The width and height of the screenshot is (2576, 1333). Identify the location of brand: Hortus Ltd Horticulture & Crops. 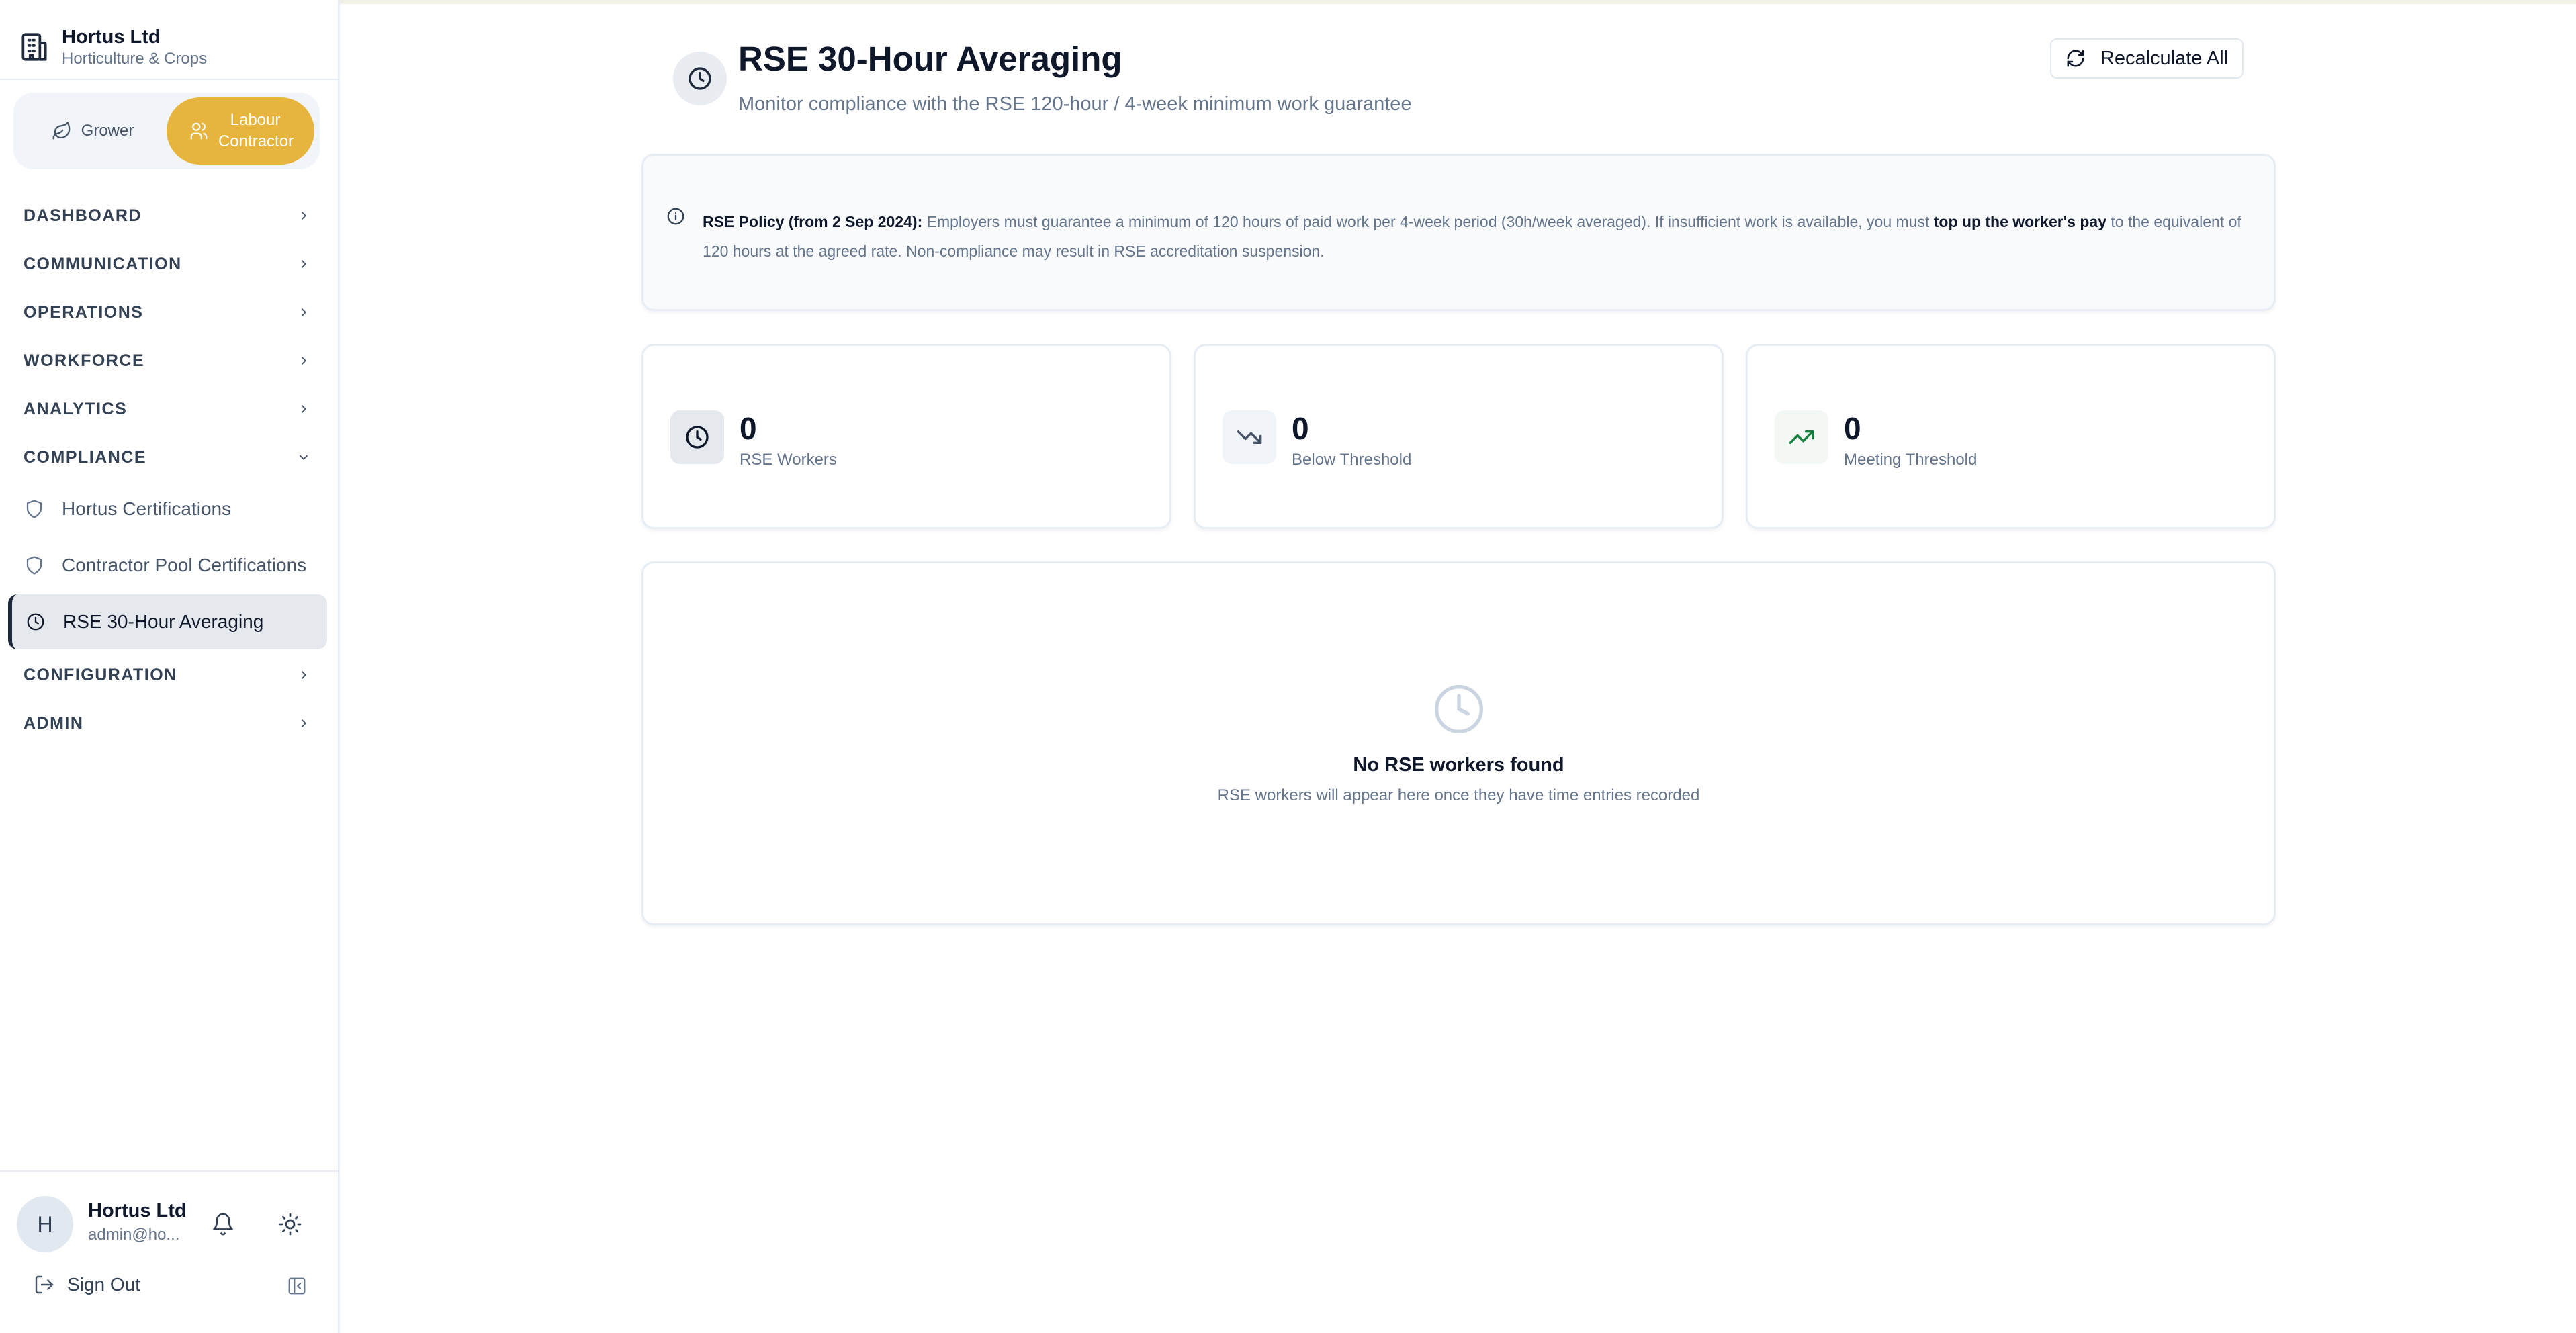
(175, 47).